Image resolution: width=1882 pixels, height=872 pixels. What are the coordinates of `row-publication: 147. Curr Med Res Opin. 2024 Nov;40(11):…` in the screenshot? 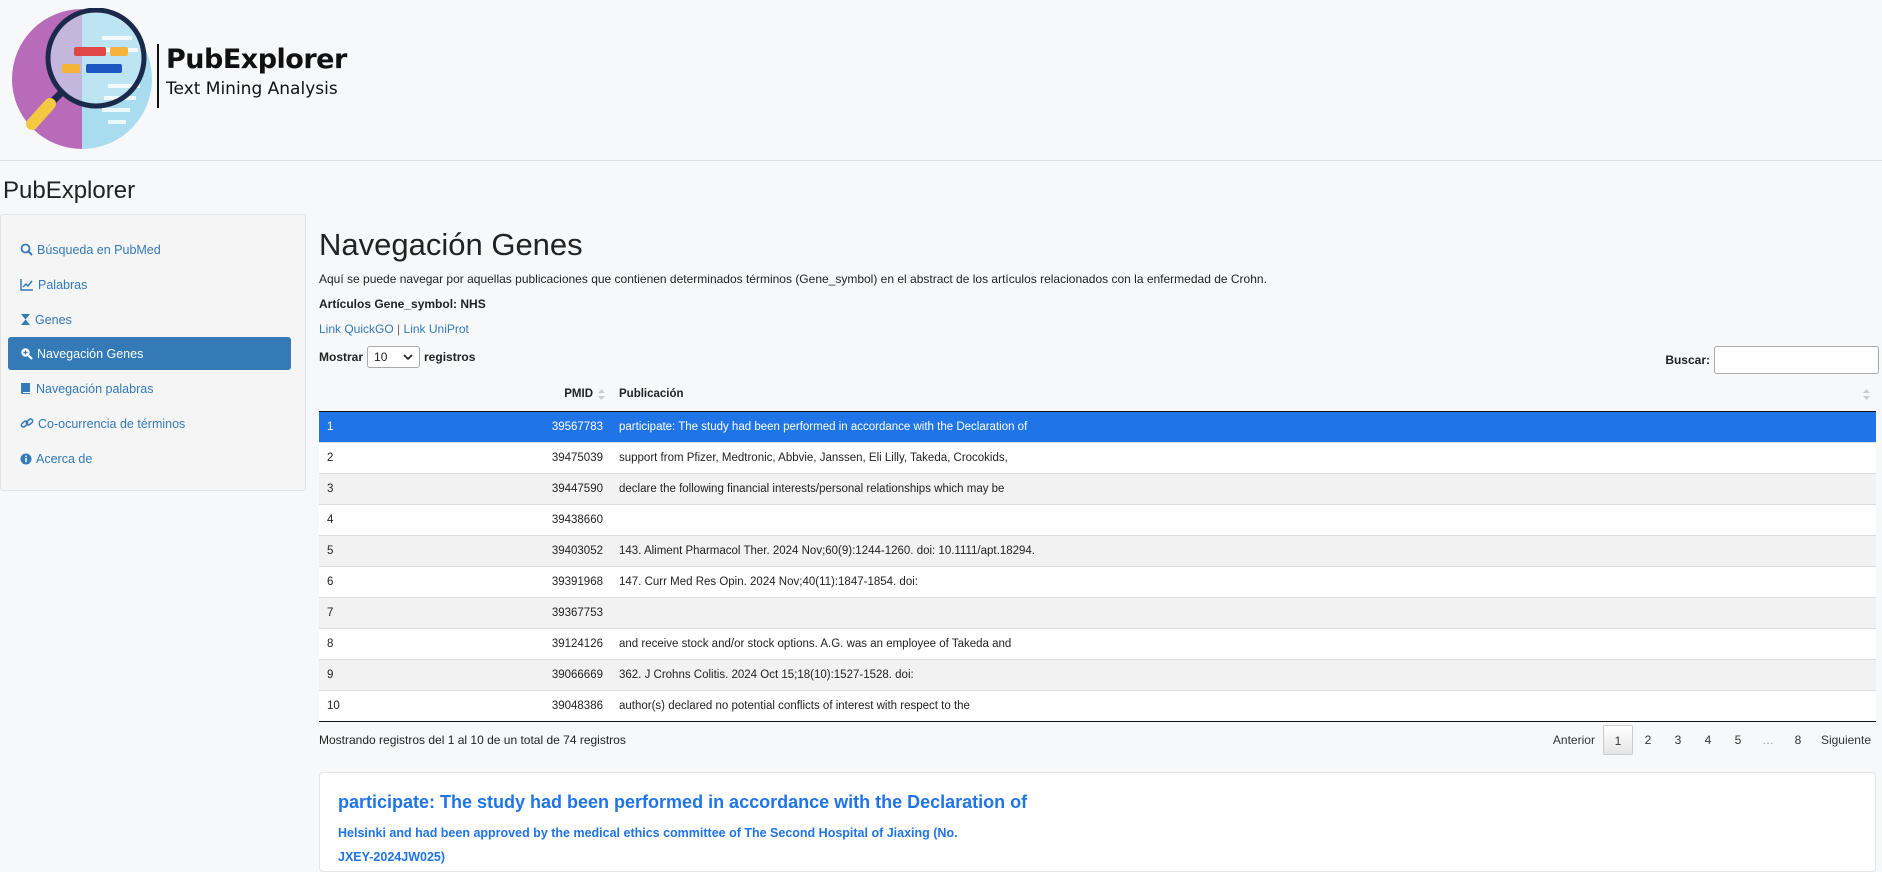 It's located at (1243, 581).